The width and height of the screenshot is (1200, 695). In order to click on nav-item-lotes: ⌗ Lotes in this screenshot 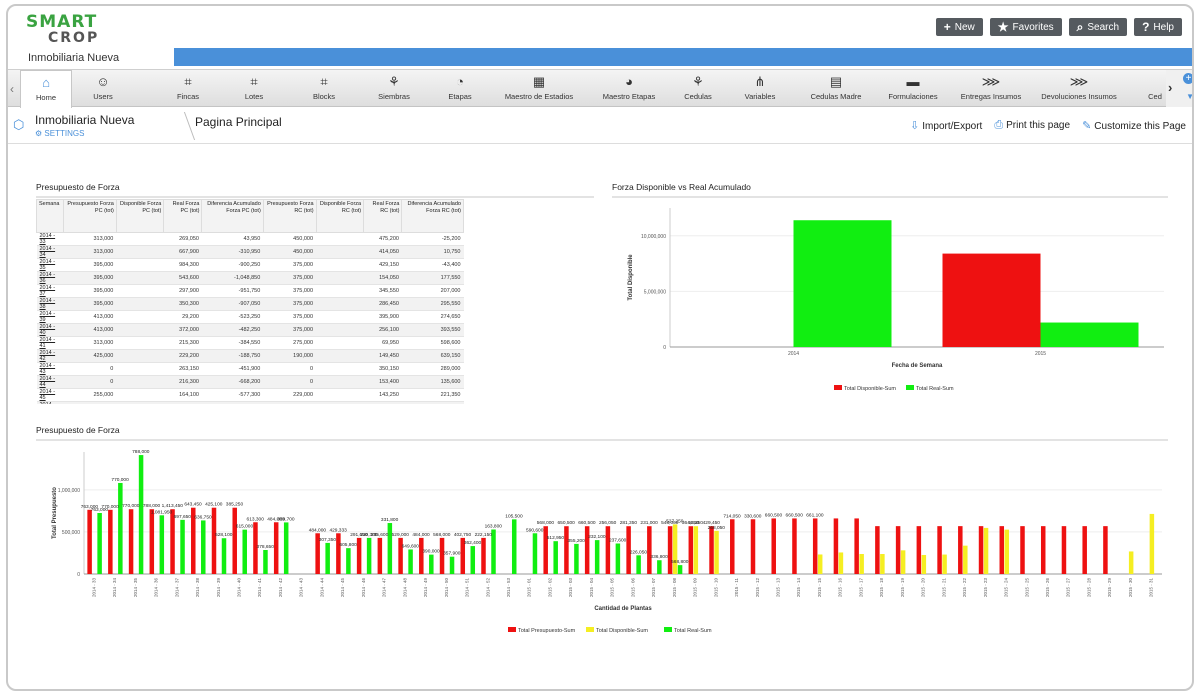, I will do `click(254, 88)`.